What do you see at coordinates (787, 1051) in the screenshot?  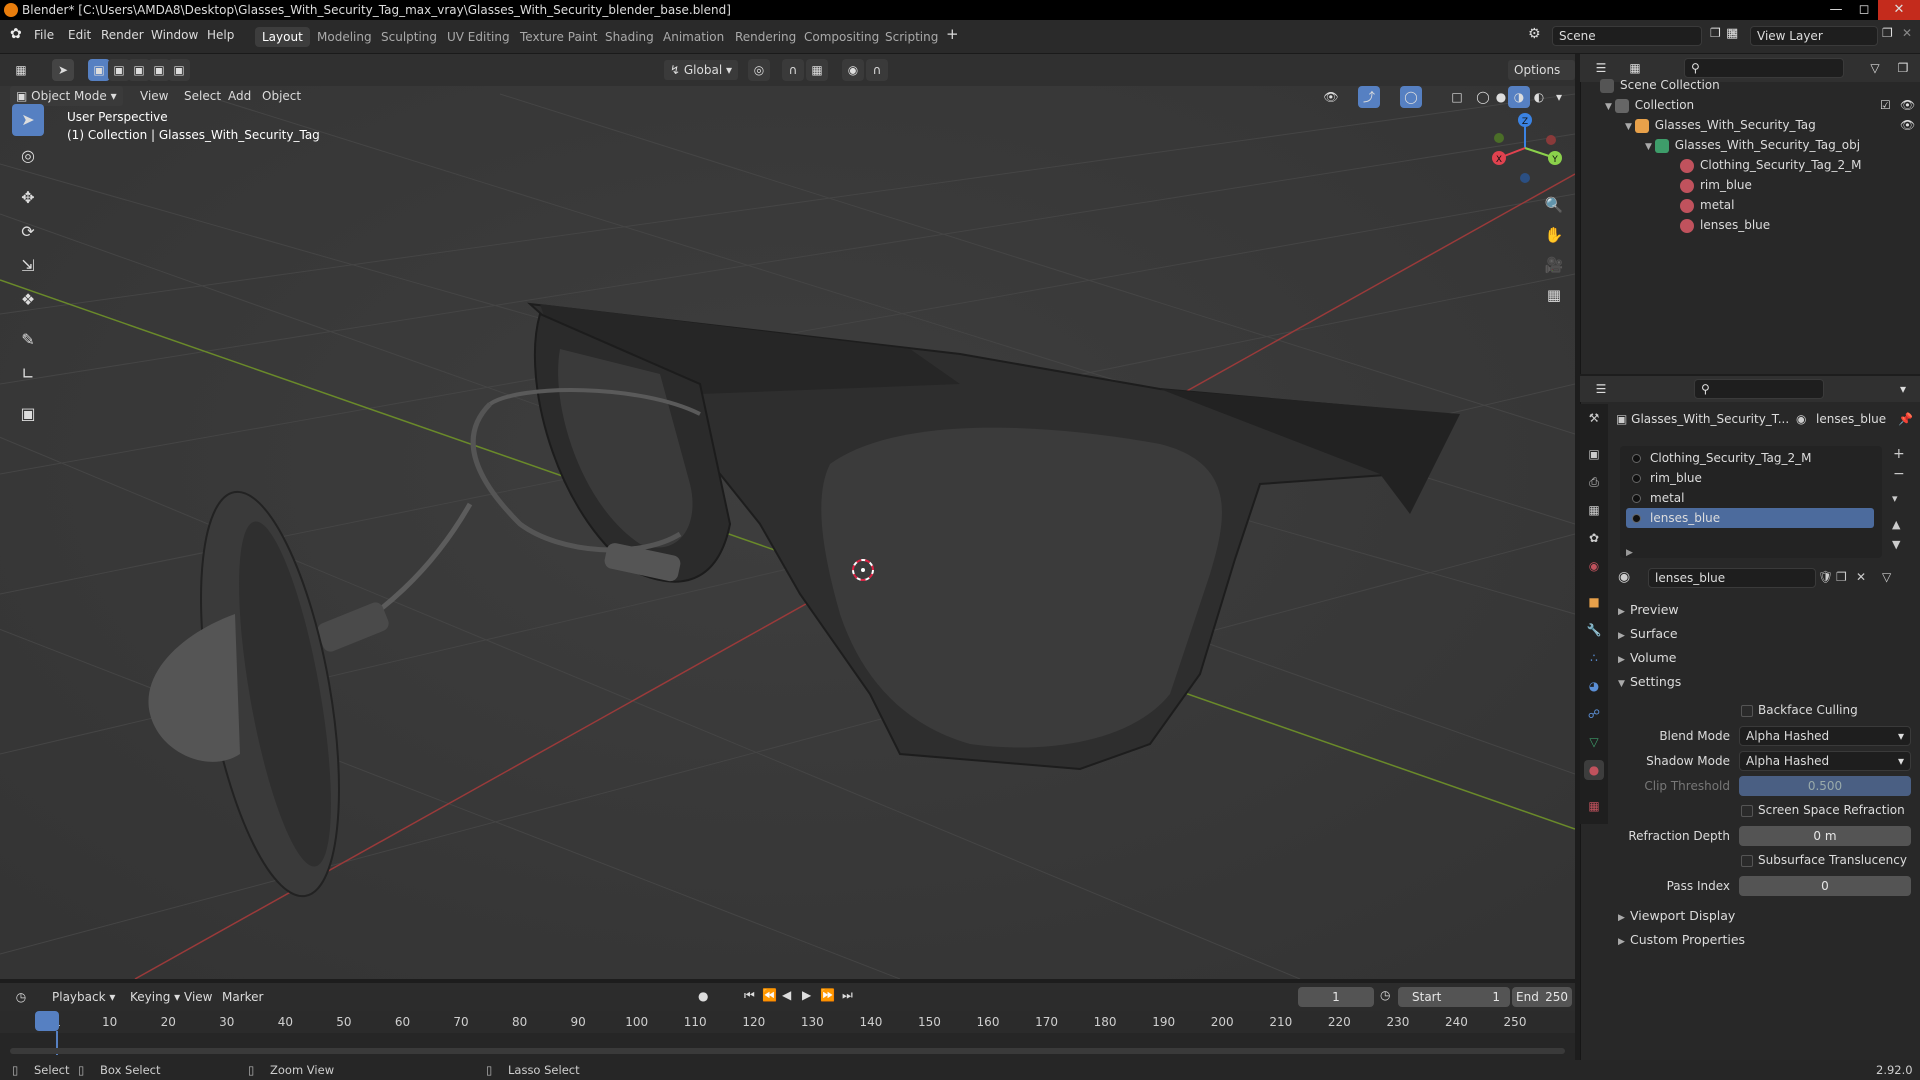 I see `timeline-scrollbar` at bounding box center [787, 1051].